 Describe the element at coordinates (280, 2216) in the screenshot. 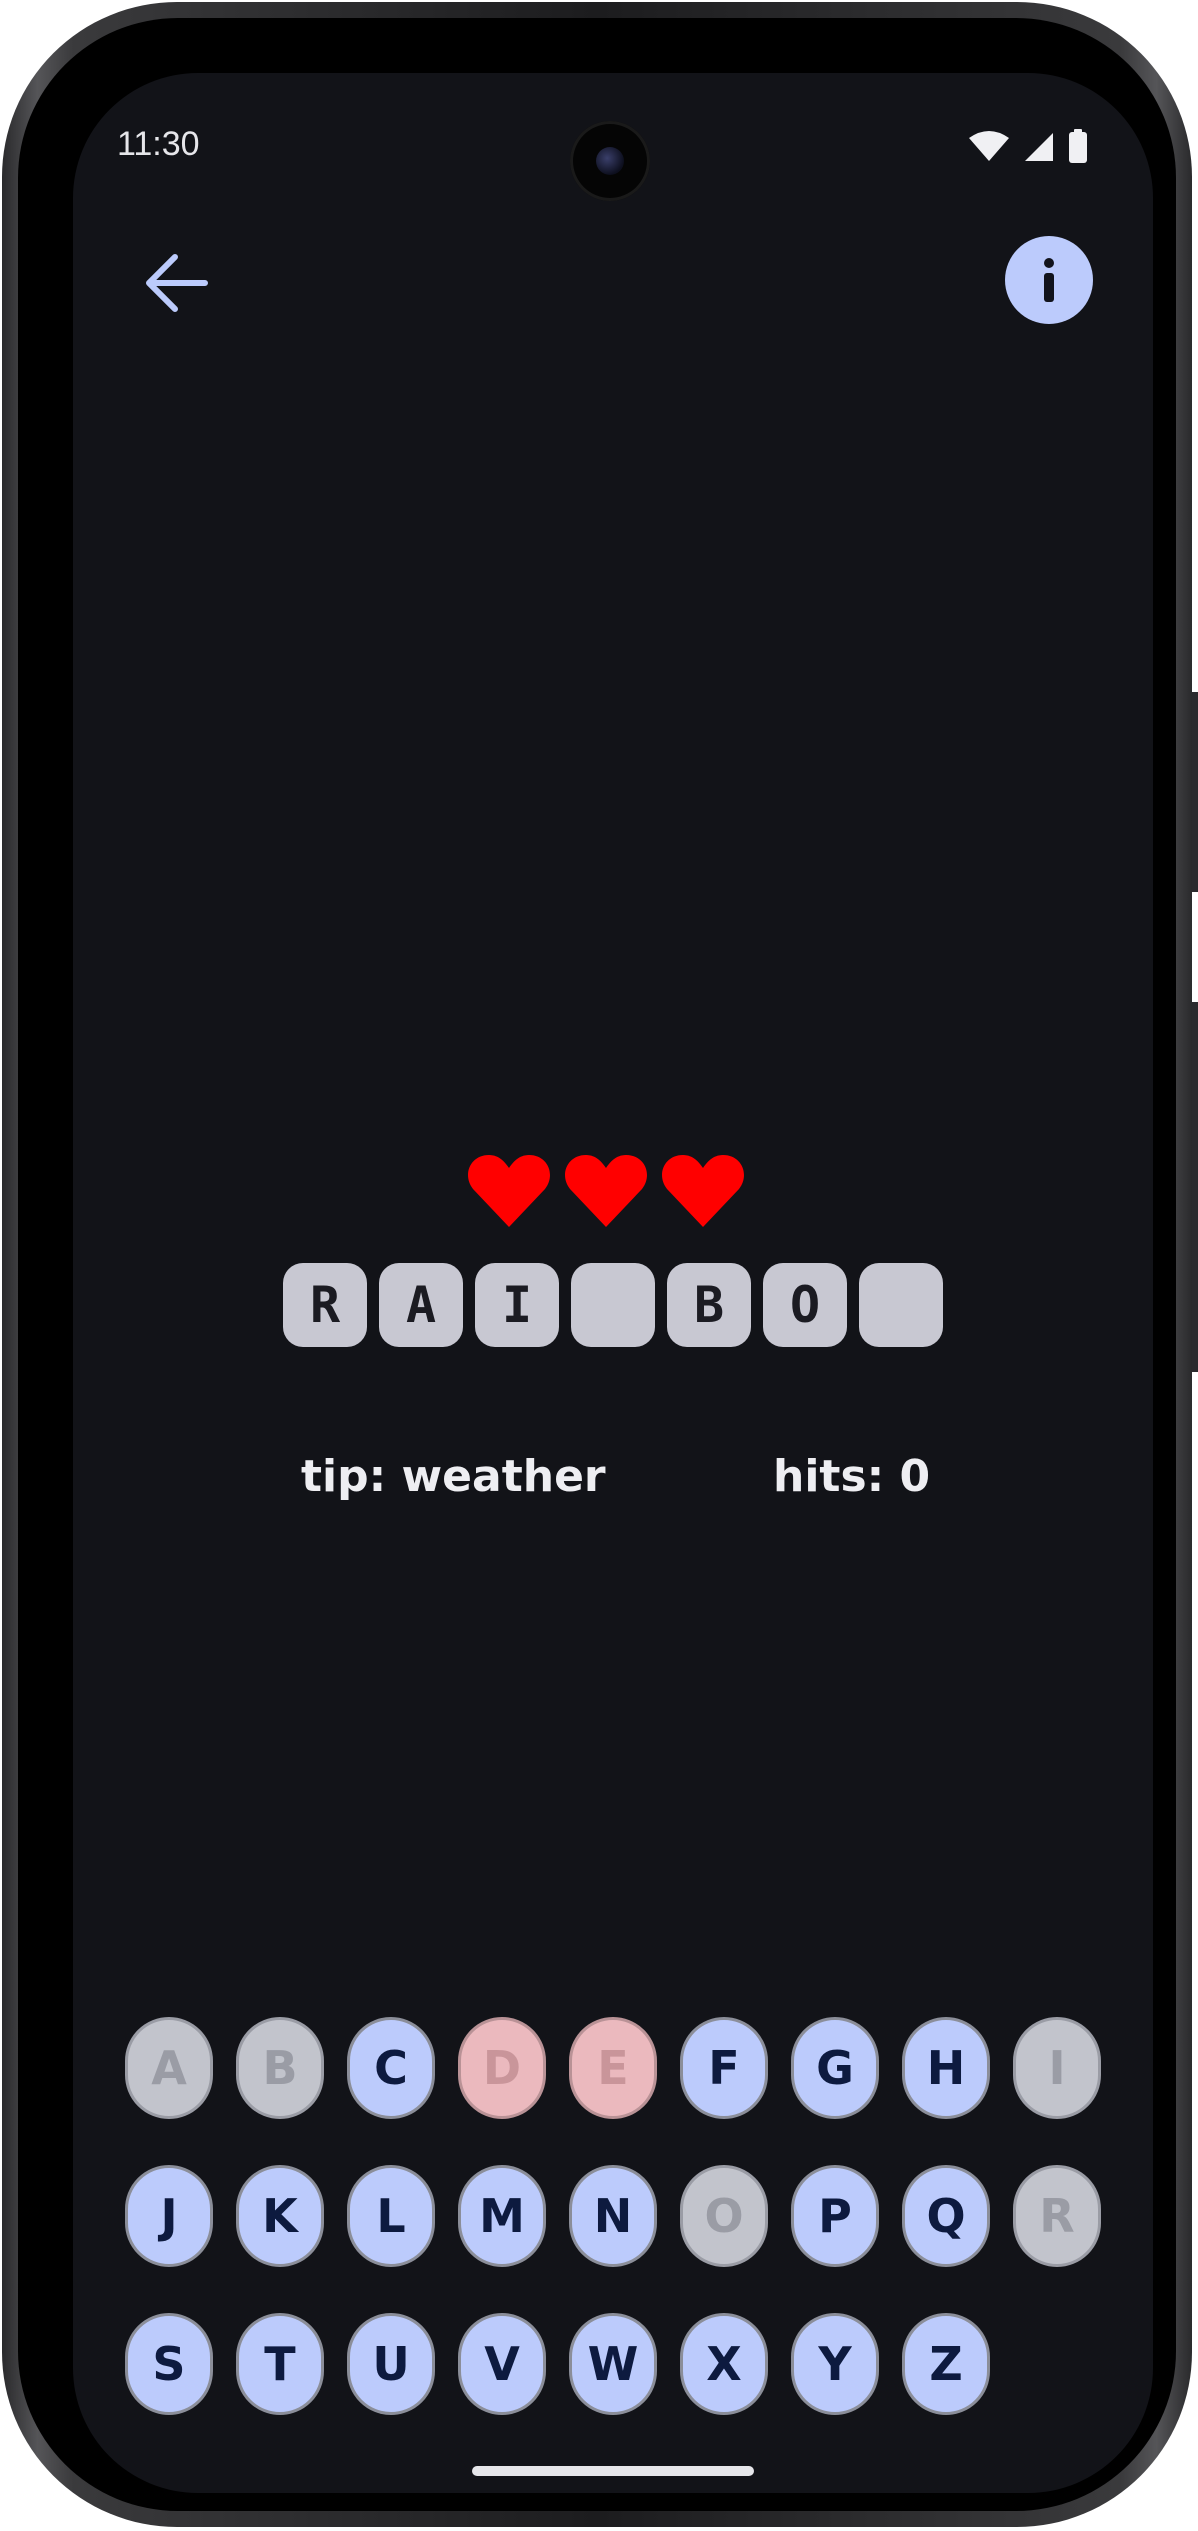

I see `key-k: K` at that location.